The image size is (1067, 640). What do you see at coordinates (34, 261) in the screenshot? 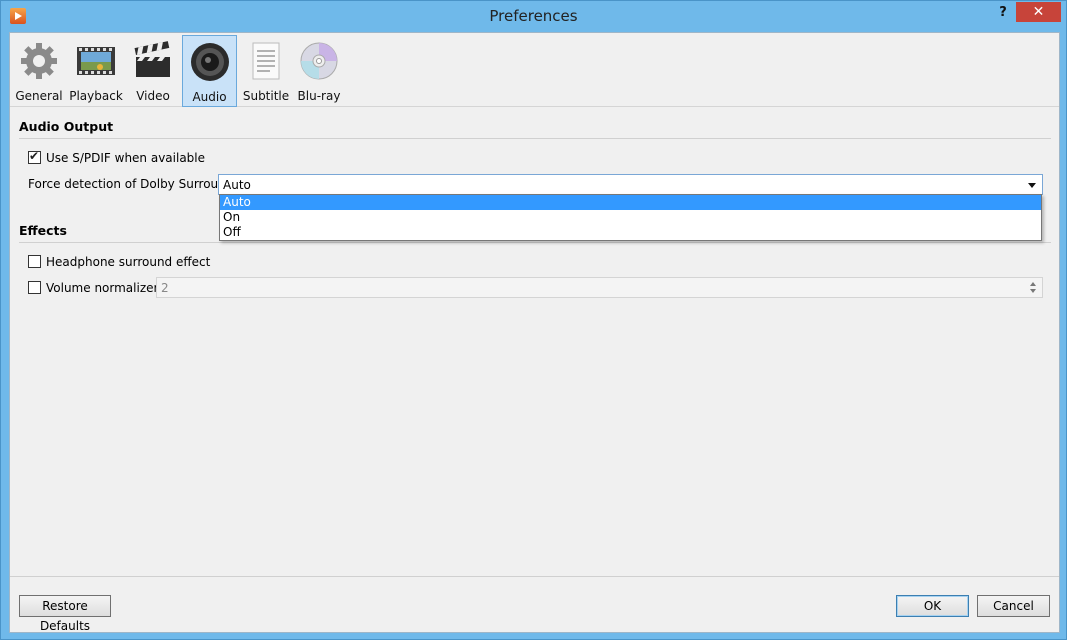
I see `headphone-surround-checkbox` at bounding box center [34, 261].